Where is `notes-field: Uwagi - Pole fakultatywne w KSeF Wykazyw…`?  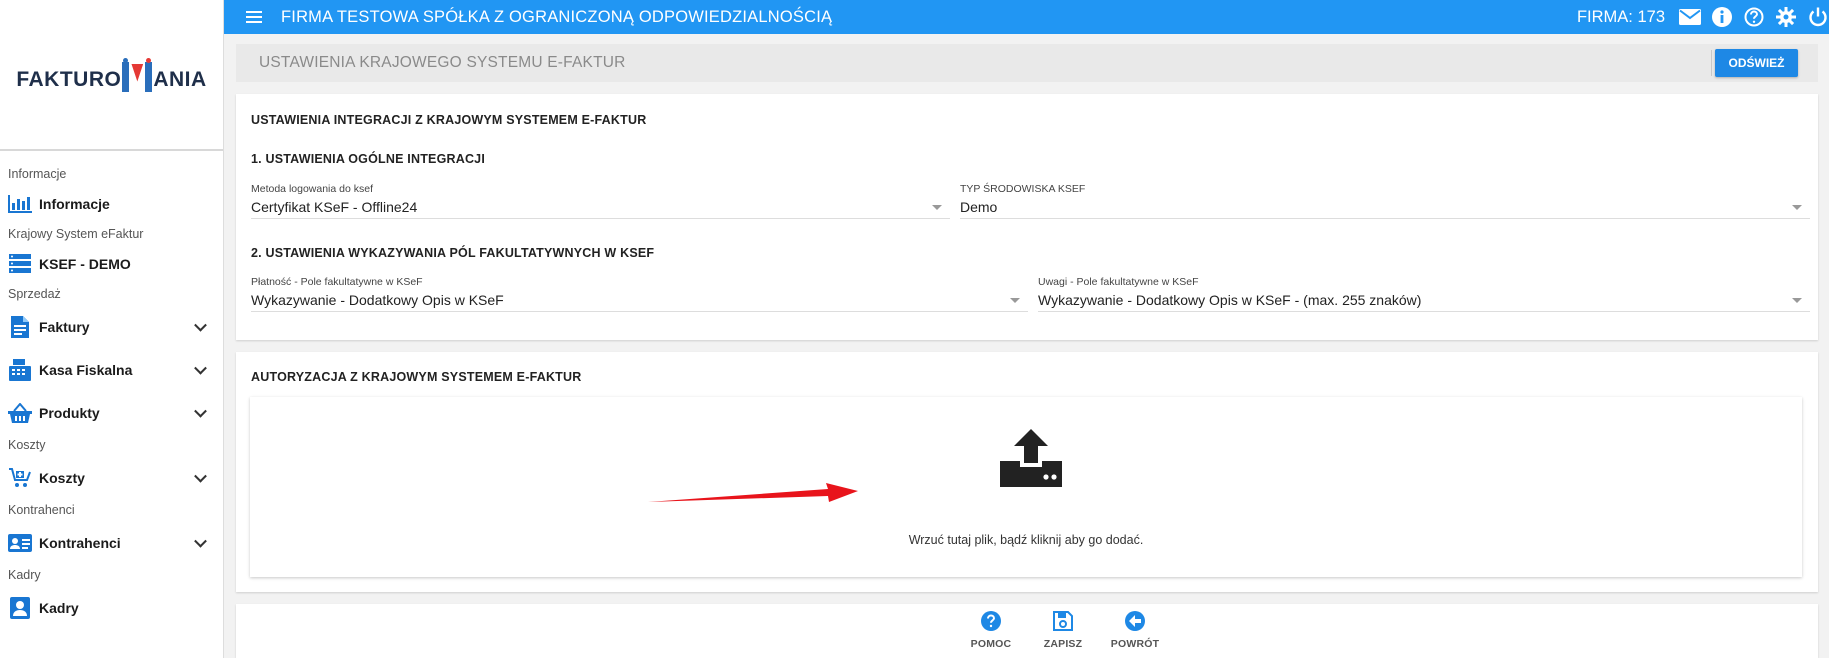 notes-field: Uwagi - Pole fakultatywne w KSeF Wykazyw… is located at coordinates (1424, 294).